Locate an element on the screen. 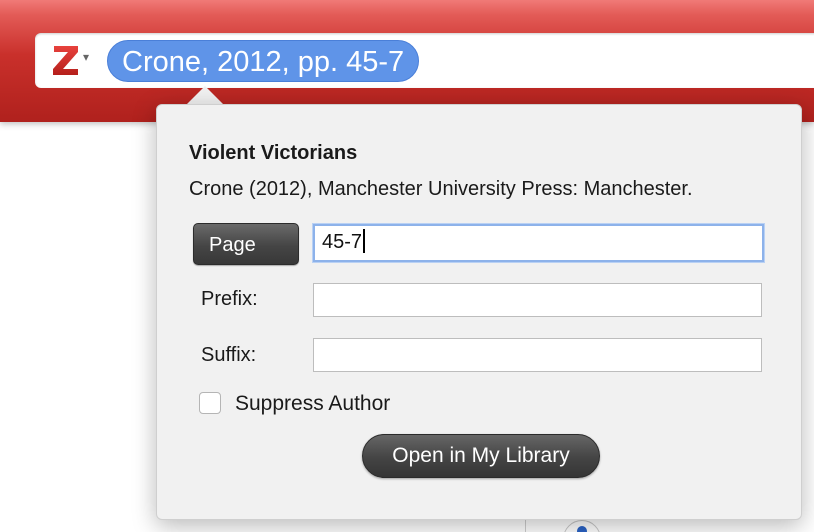 The image size is (814, 532). chevron-down-icon: ▾ is located at coordinates (86, 57).